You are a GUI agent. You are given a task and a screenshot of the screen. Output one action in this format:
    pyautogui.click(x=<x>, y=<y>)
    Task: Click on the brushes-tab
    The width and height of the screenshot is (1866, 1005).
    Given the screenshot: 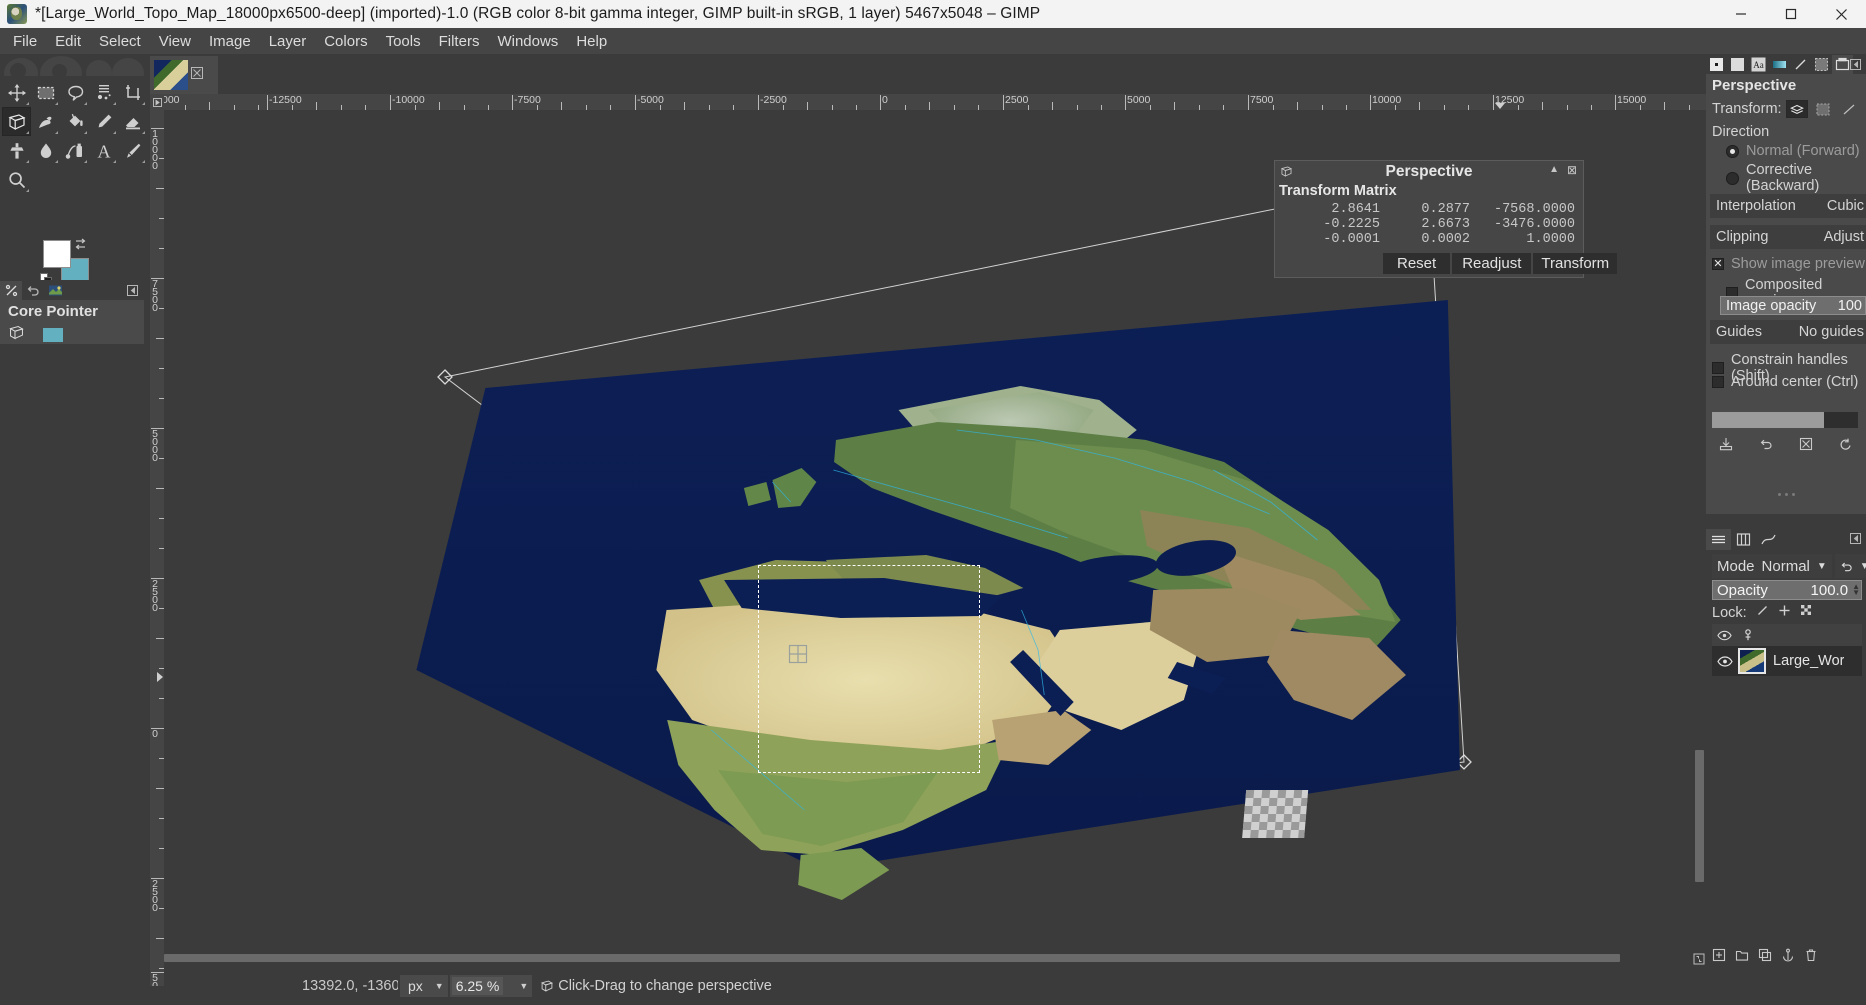 What is the action you would take?
    pyautogui.click(x=1716, y=64)
    